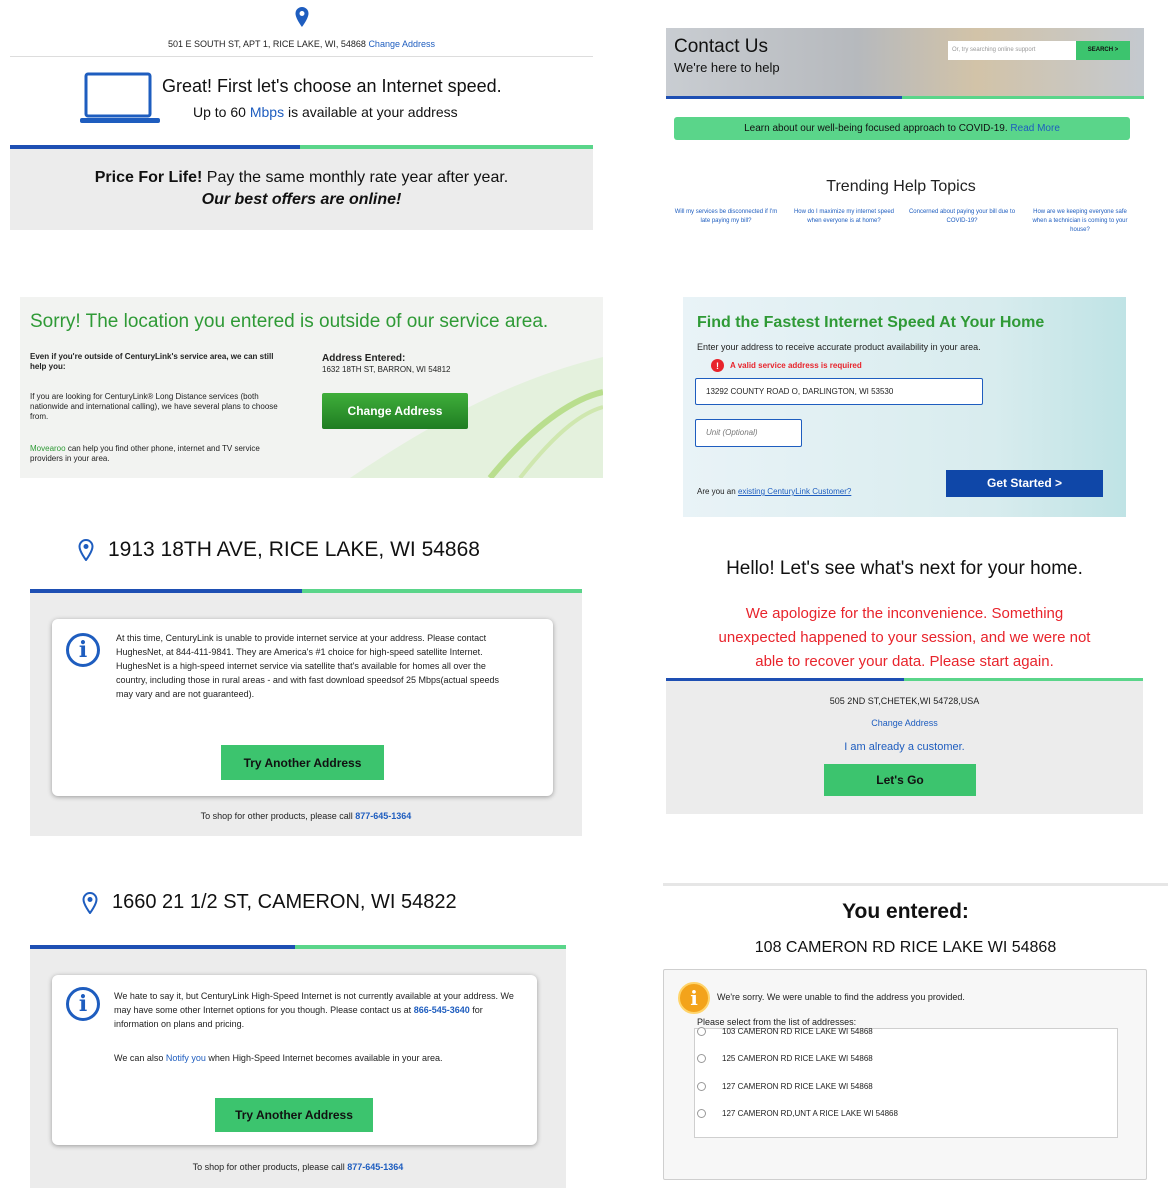 This screenshot has width=1168, height=1188. I want to click on error-icon: !, so click(717, 365).